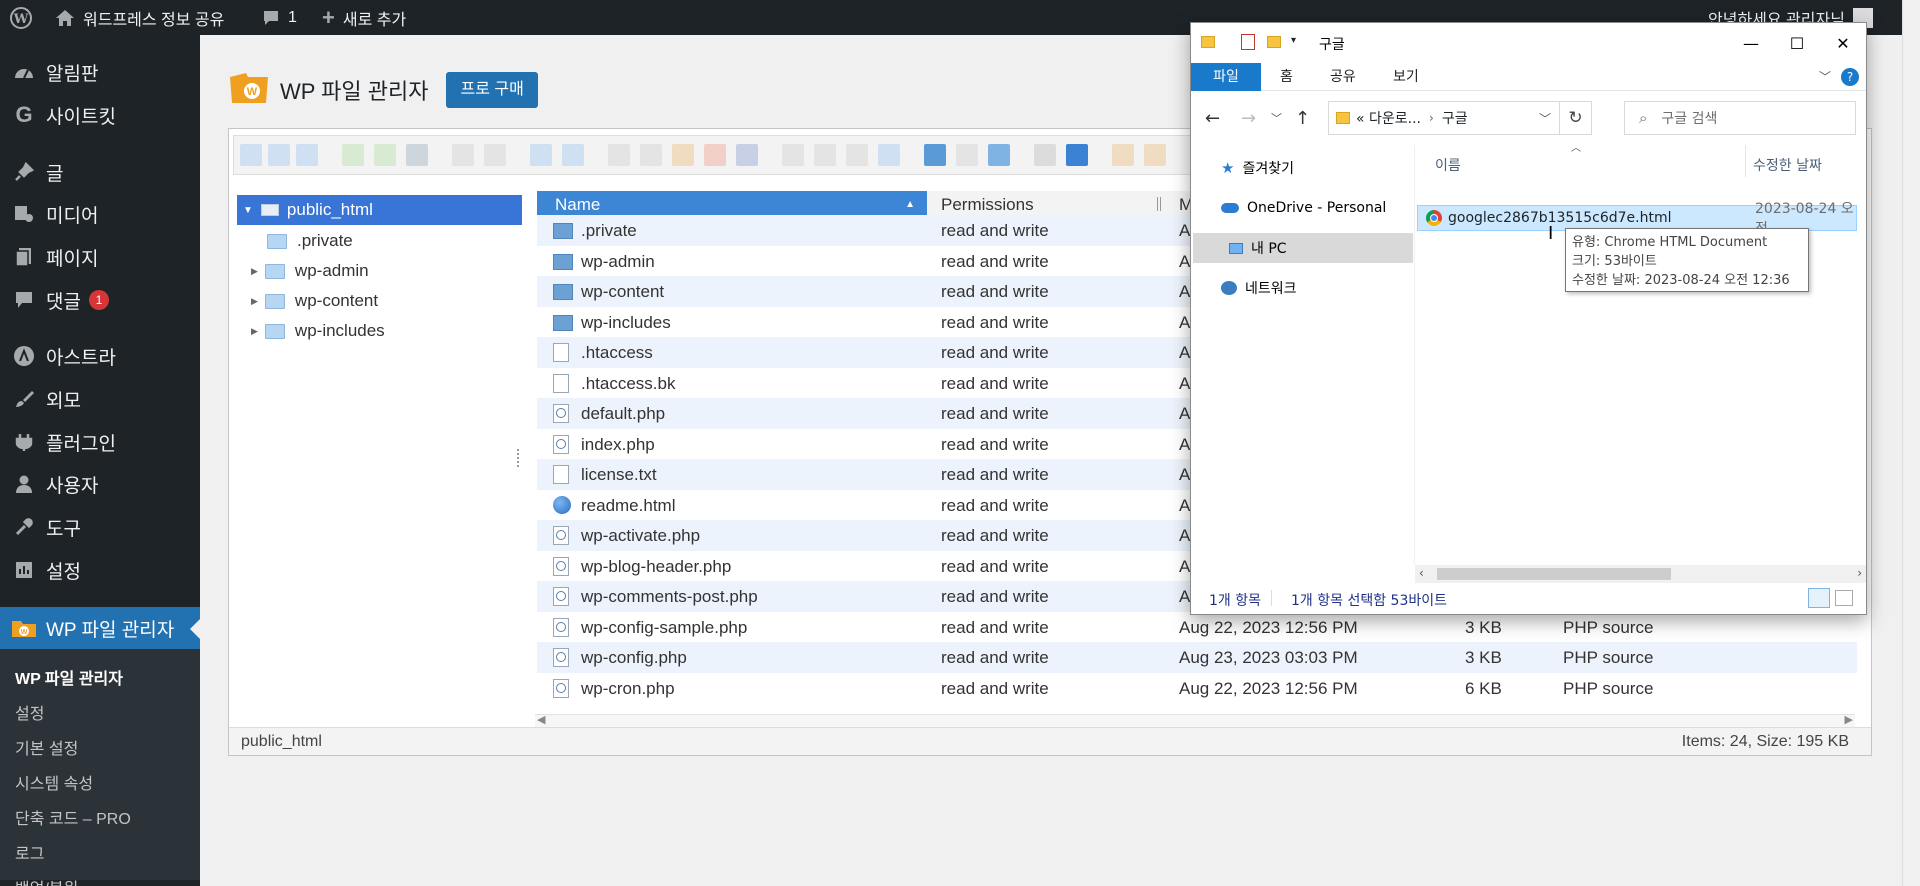 This screenshot has width=1920, height=886. I want to click on back-icon, so click(251, 155).